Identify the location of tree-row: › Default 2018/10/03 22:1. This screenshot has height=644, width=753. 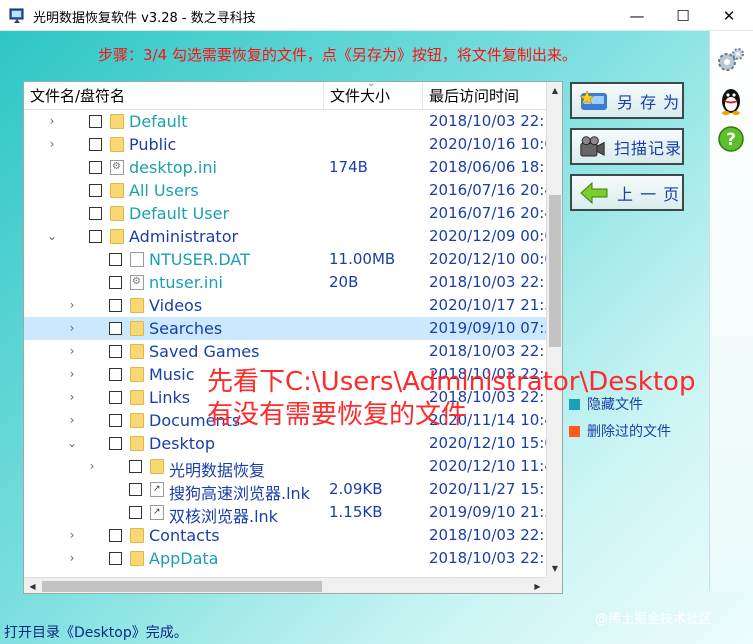
(285, 121).